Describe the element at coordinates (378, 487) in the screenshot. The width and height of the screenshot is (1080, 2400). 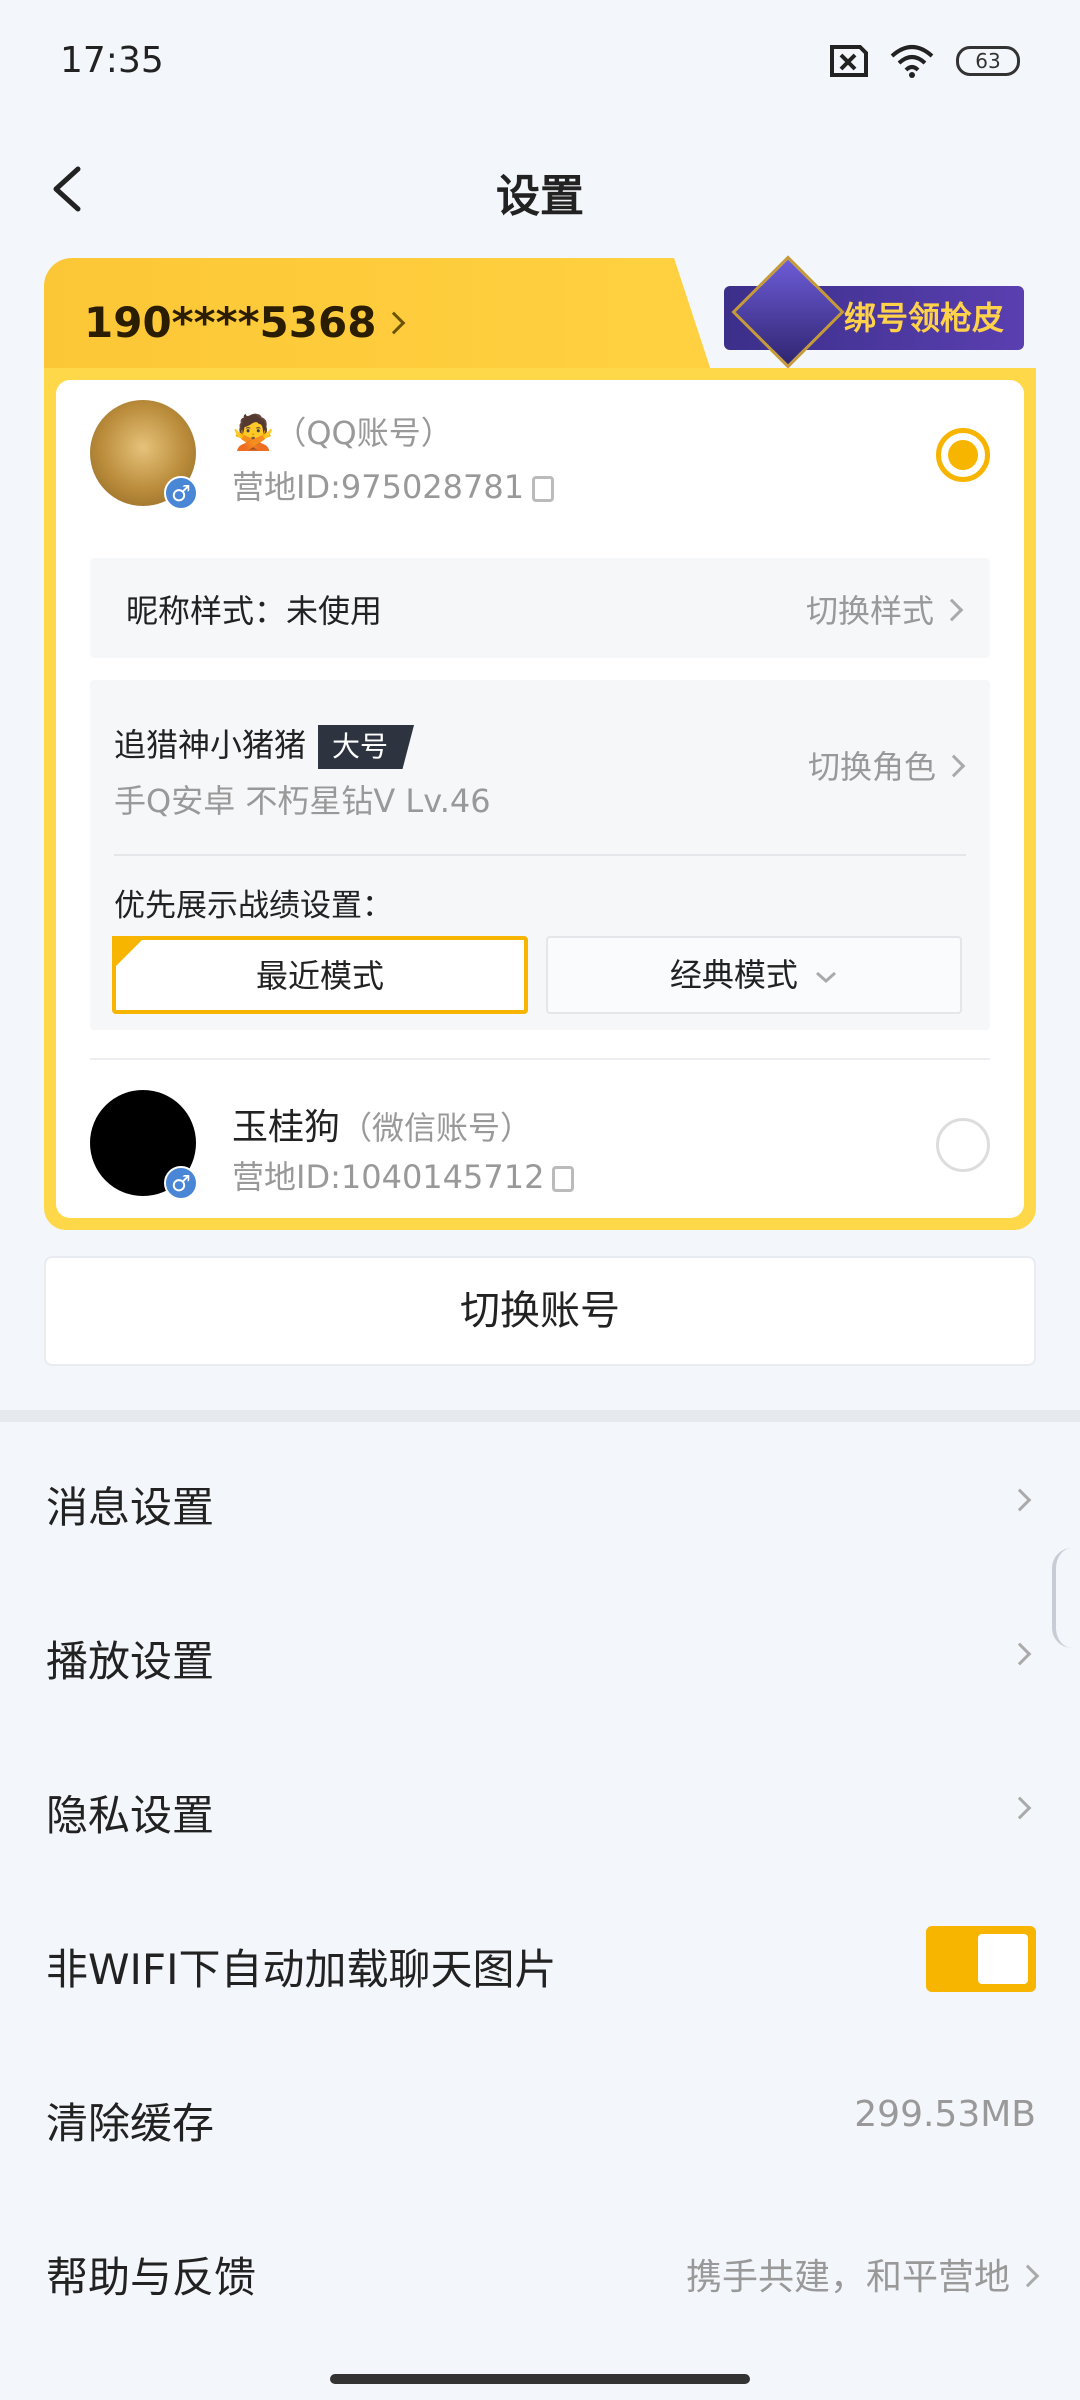
I see `camp-id-text: 营地ID:975028781` at that location.